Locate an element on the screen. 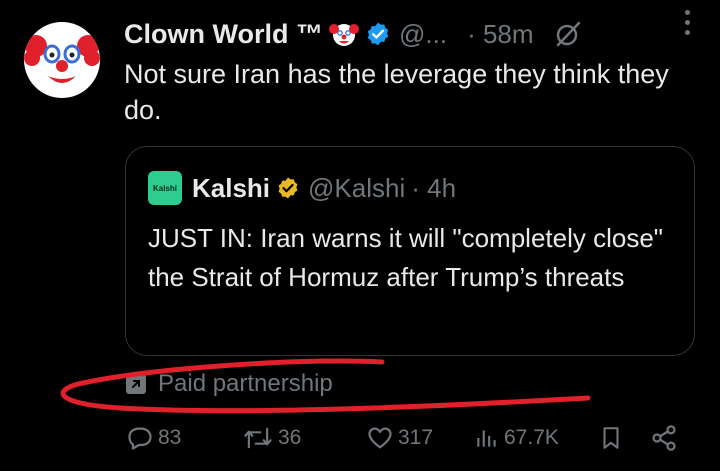  retweet-count: 36 is located at coordinates (290, 437).